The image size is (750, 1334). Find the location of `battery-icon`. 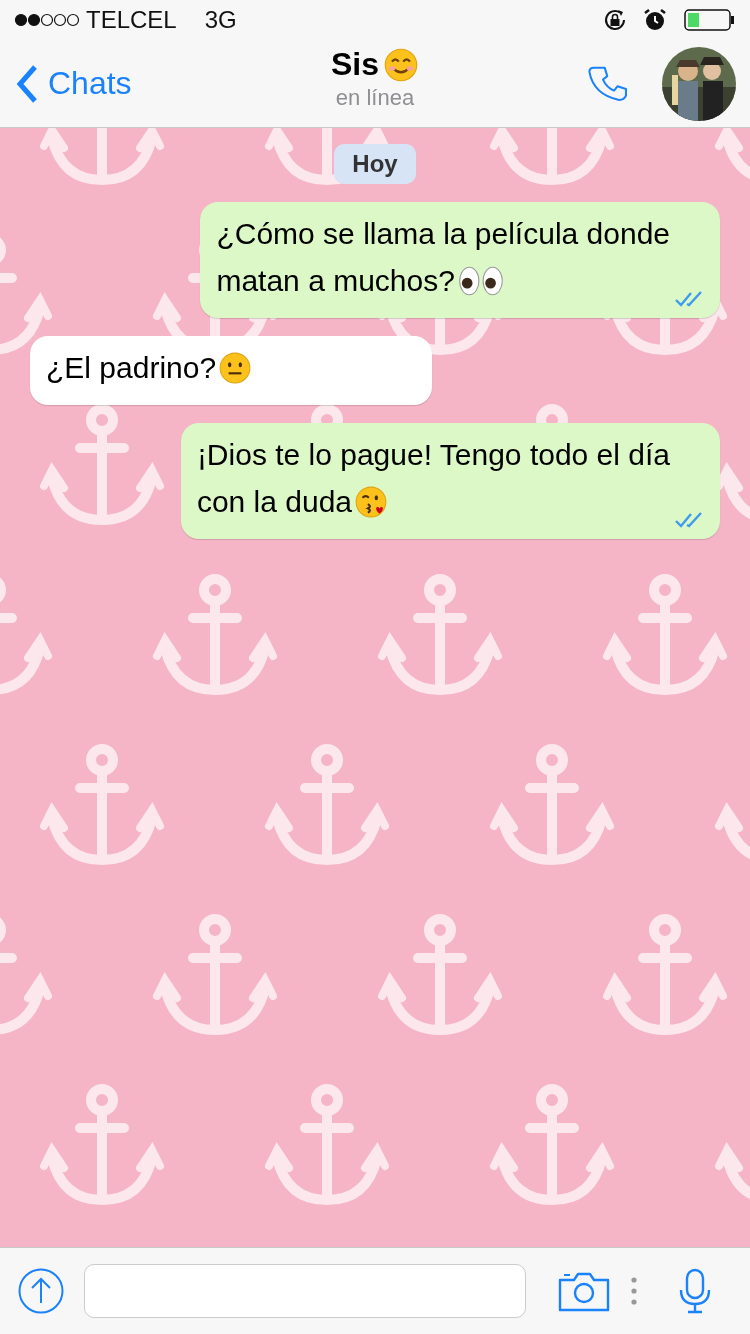

battery-icon is located at coordinates (710, 20).